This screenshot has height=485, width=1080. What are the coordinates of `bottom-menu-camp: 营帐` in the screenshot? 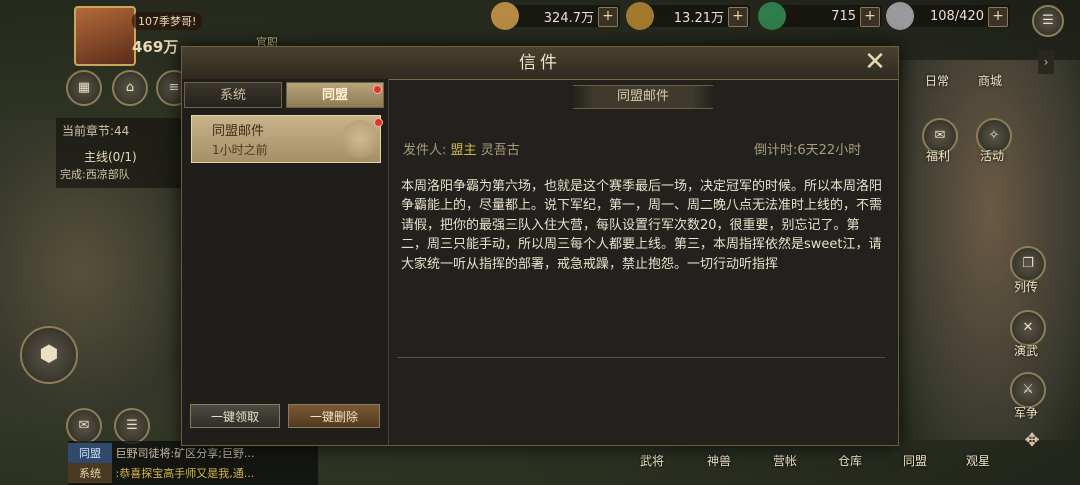 It's located at (785, 460).